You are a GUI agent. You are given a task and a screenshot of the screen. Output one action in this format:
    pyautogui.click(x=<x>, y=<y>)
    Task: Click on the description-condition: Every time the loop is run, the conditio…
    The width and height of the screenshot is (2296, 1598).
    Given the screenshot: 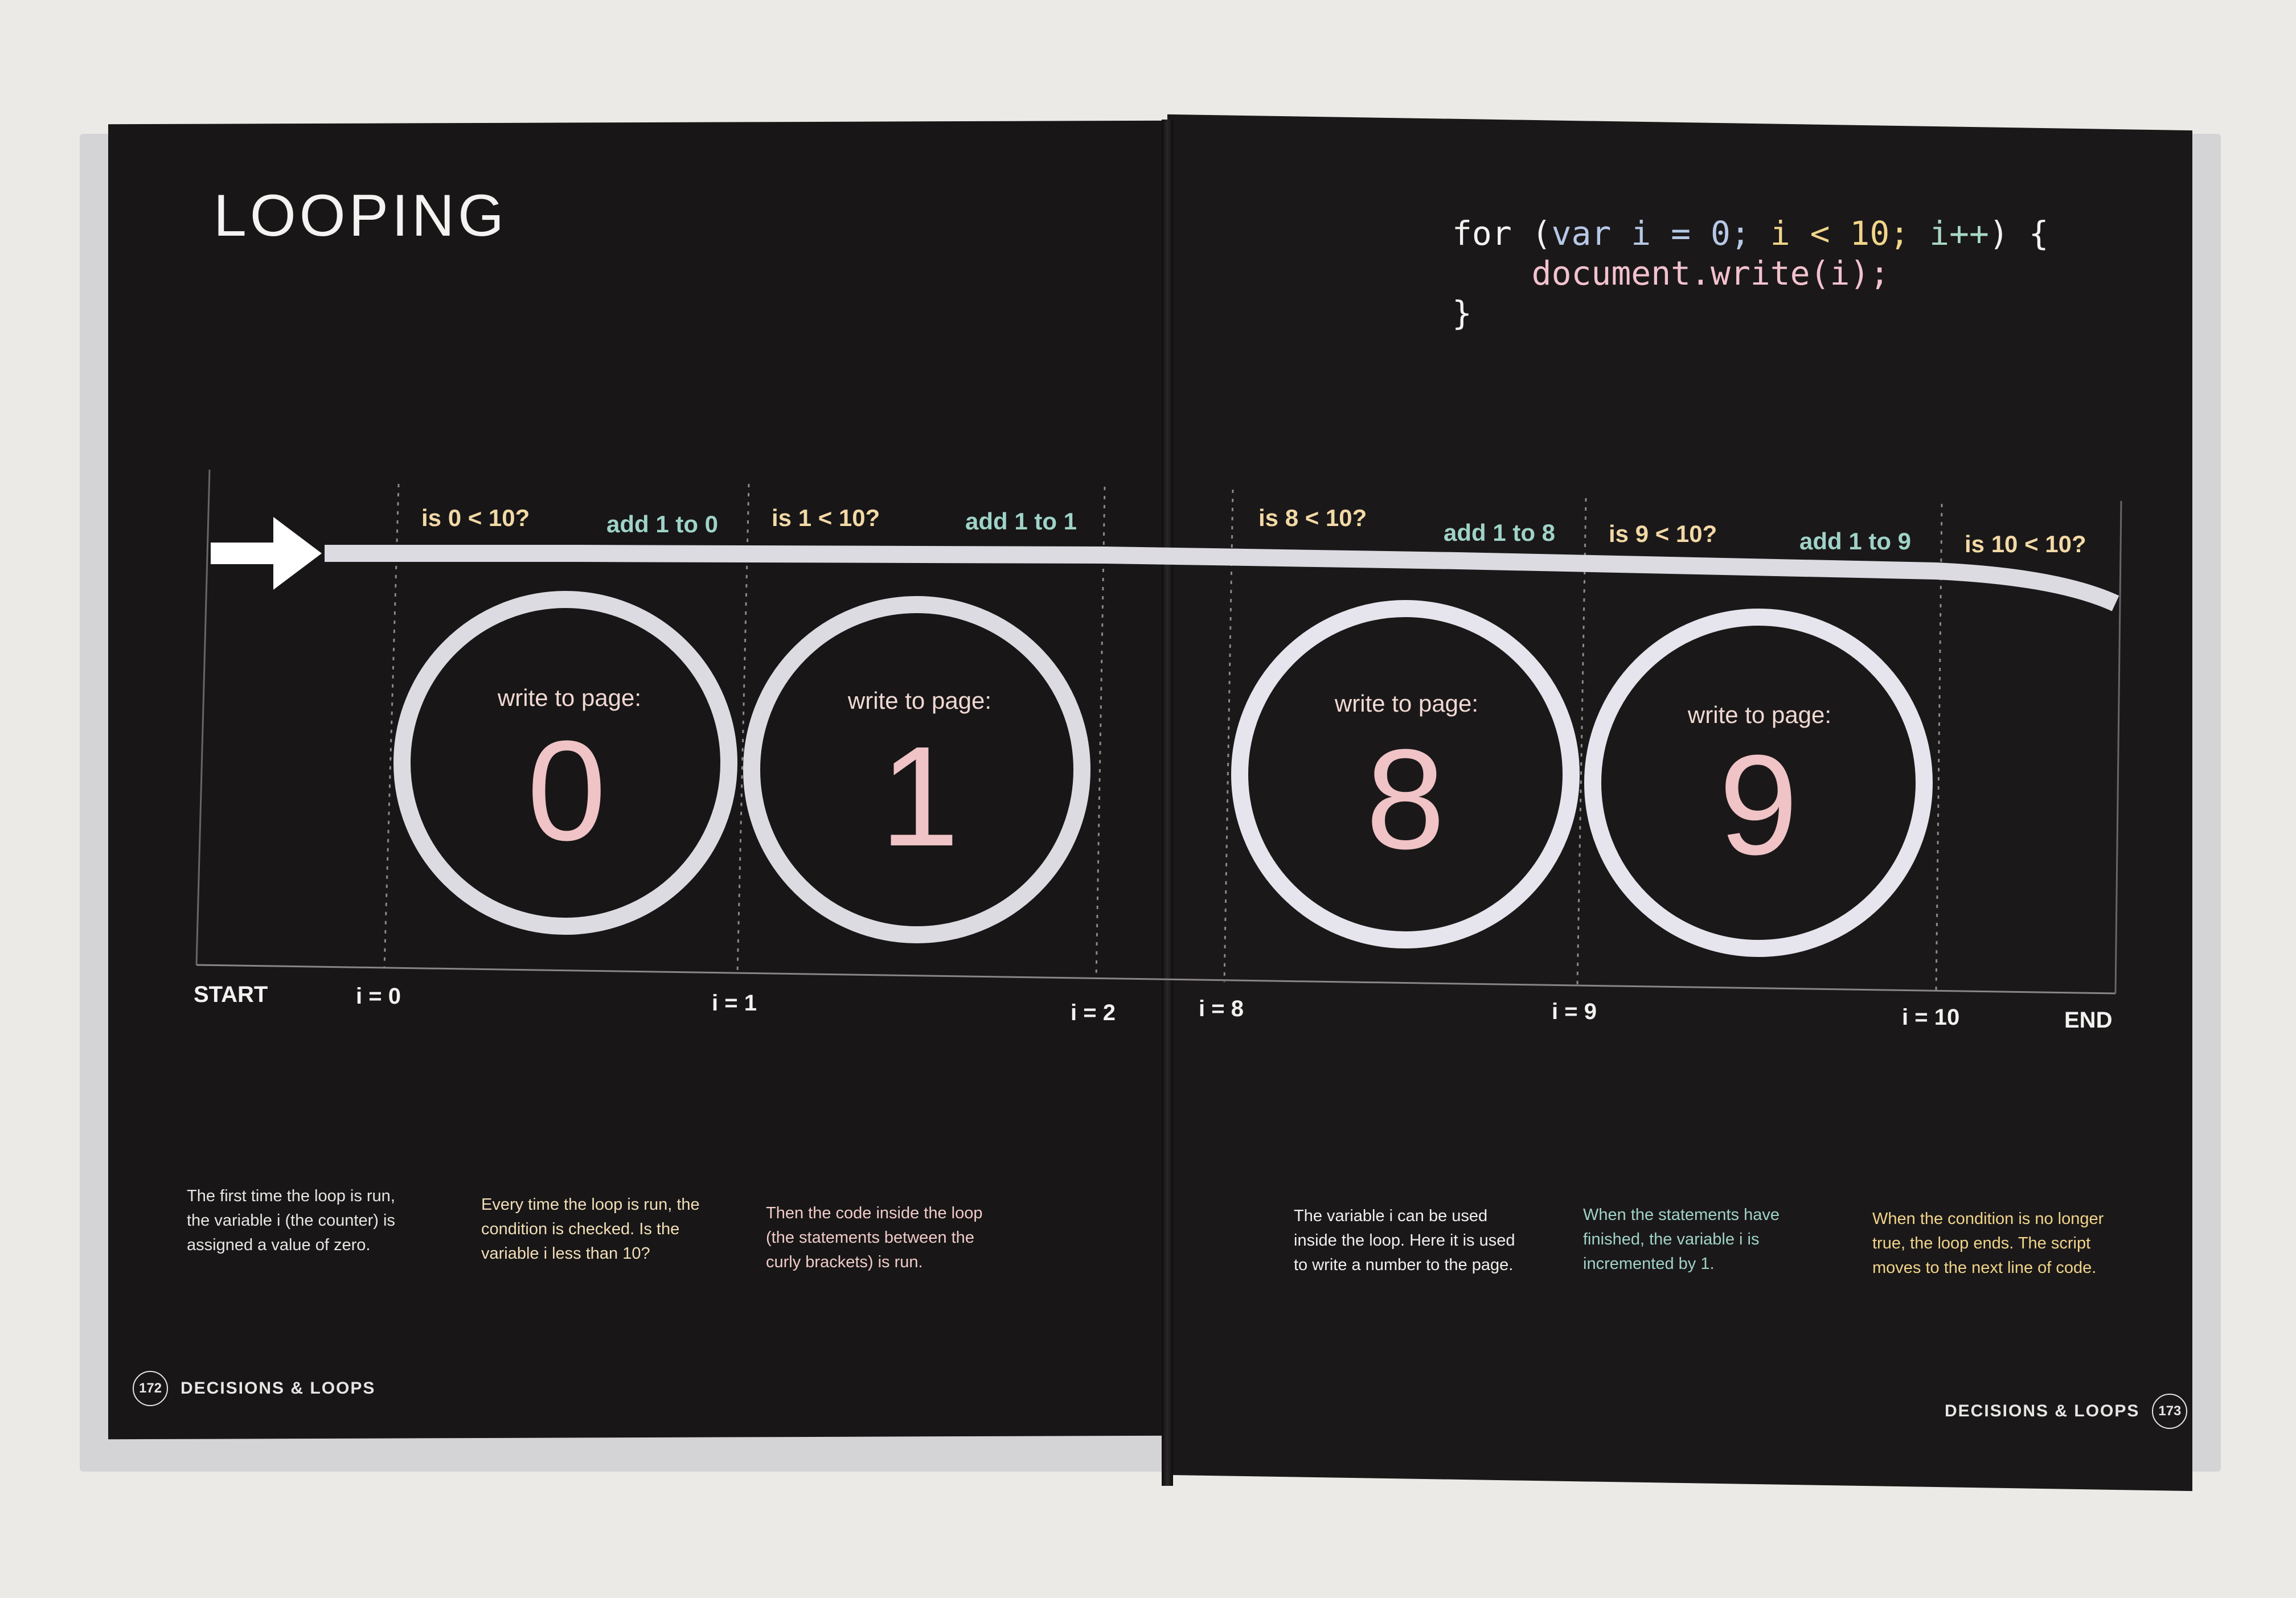 What is the action you would take?
    pyautogui.click(x=590, y=1229)
    